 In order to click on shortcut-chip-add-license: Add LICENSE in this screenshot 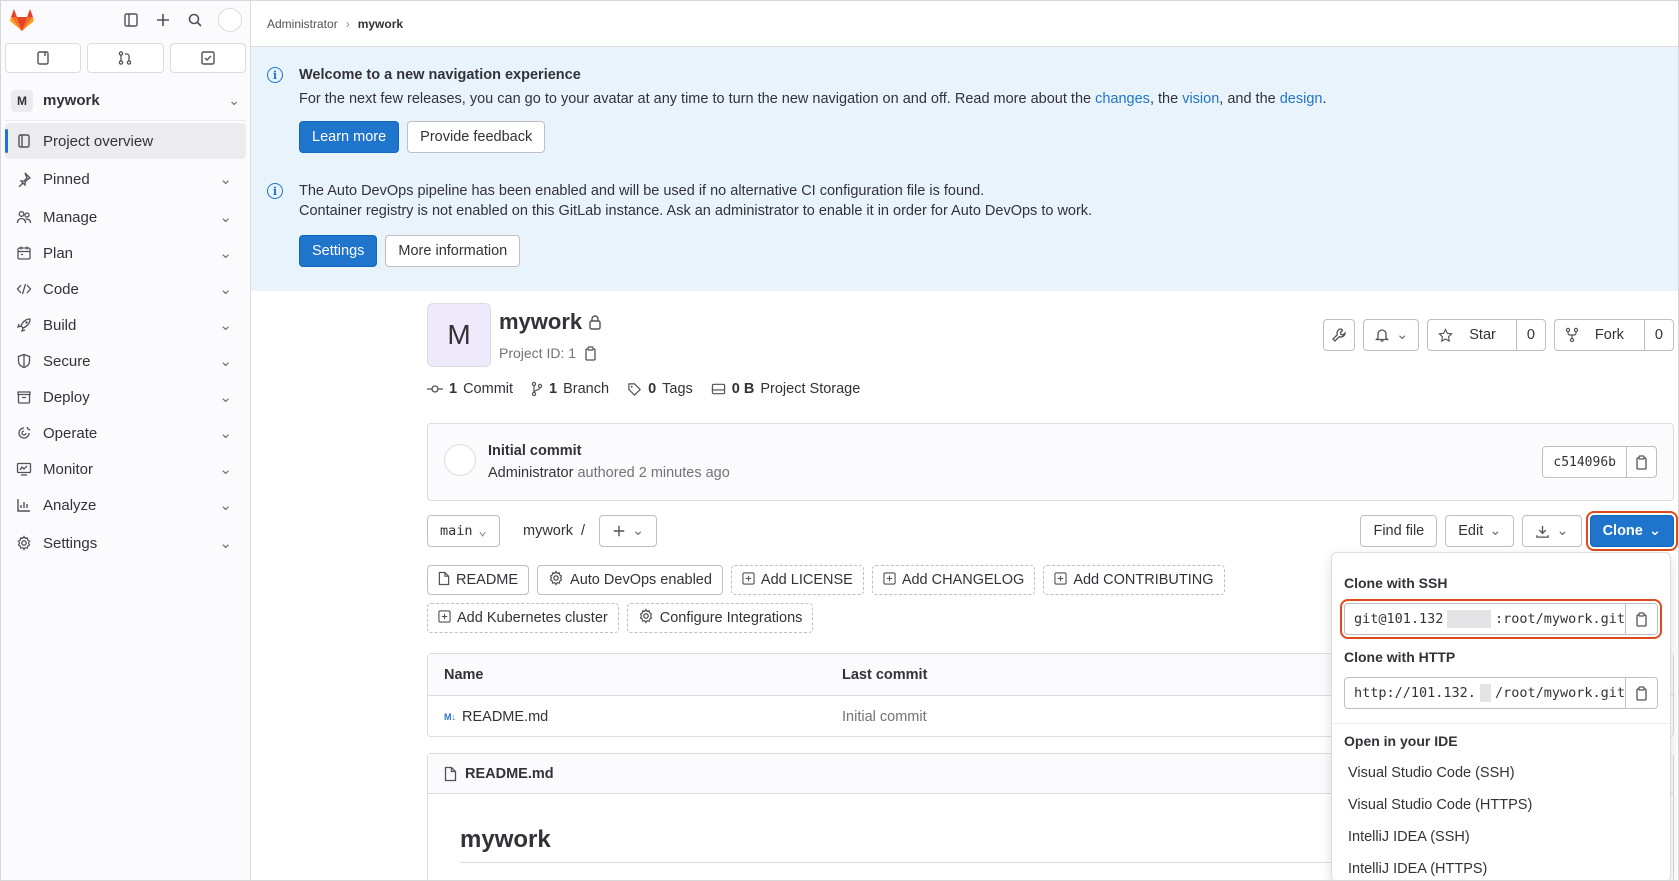, I will do `click(797, 580)`.